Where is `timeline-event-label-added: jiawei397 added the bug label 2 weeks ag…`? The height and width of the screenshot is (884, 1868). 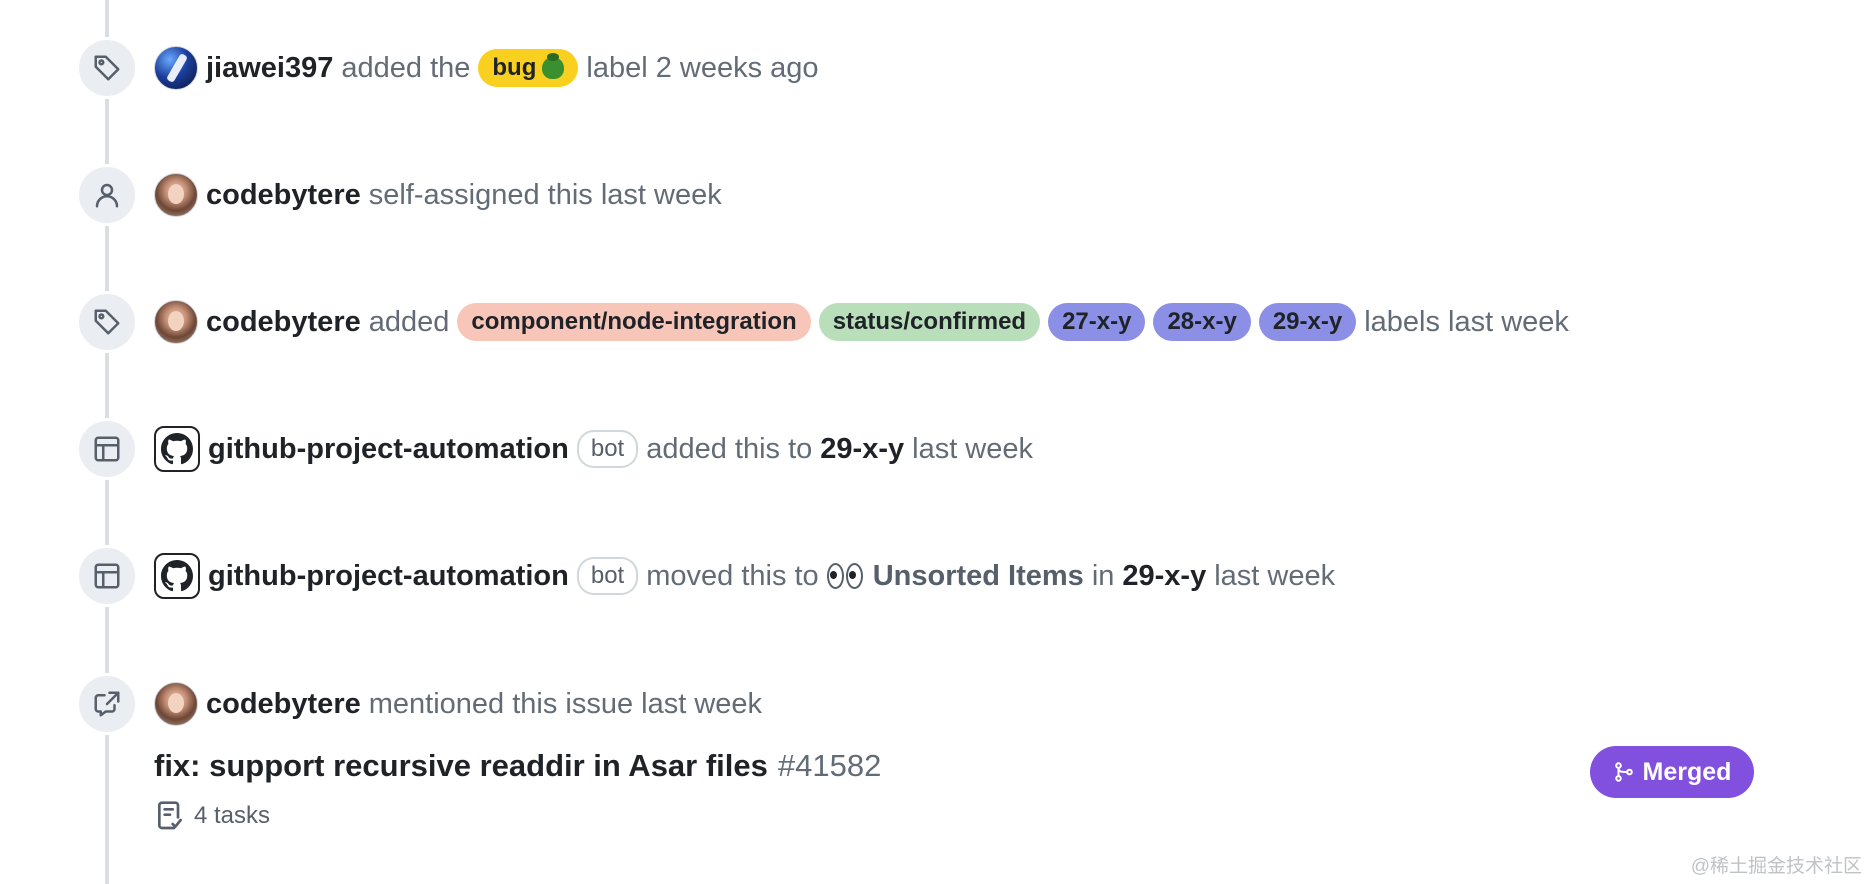
timeline-event-label-added: jiawei397 added the bug label 2 weeks ag… is located at coordinates (934, 68).